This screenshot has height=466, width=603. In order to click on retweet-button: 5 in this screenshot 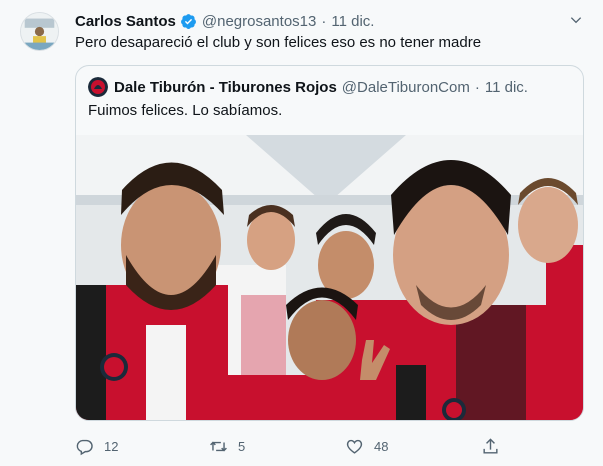, I will do `click(227, 446)`.